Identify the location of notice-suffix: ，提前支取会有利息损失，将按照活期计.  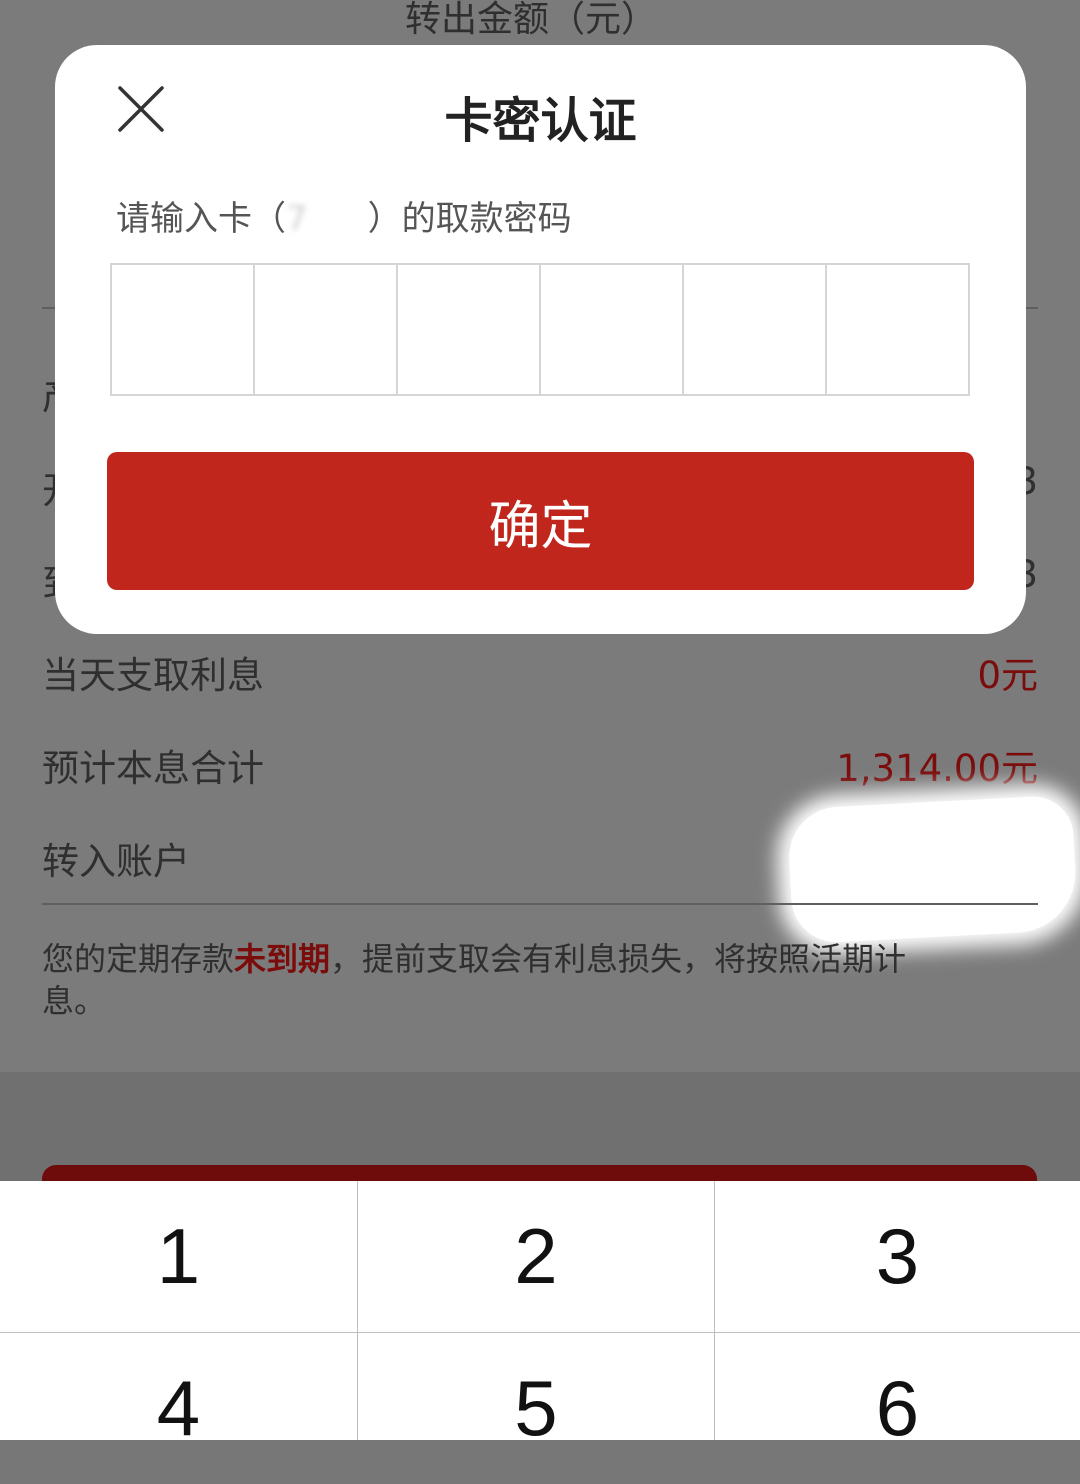
(618, 959).